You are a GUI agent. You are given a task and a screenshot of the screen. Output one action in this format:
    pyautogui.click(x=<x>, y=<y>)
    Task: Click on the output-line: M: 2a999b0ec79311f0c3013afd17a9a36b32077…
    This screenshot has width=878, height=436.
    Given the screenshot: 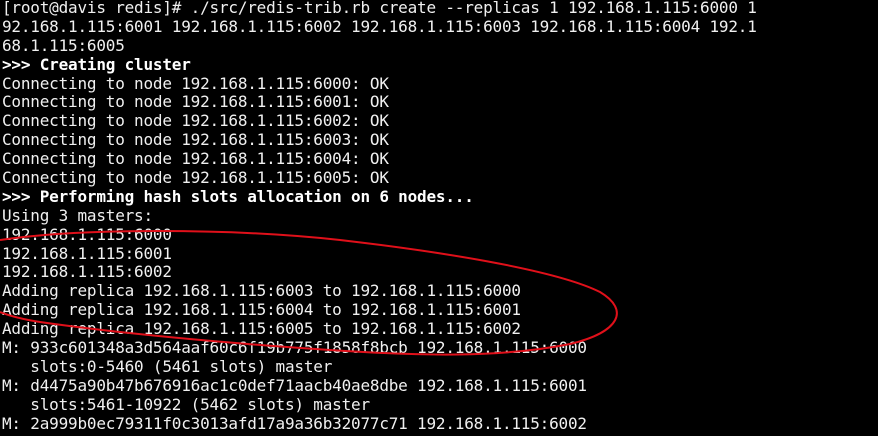 What is the action you would take?
    pyautogui.click(x=294, y=423)
    